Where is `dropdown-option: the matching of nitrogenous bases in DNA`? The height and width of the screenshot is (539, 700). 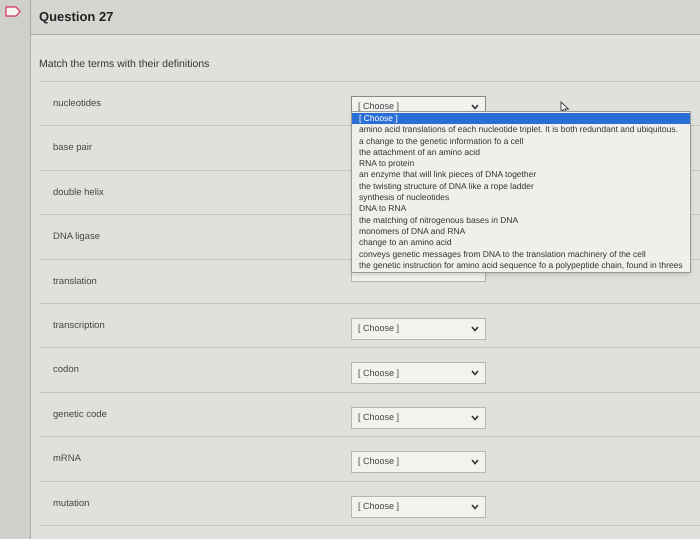 dropdown-option: the matching of nitrogenous bases in DNA is located at coordinates (521, 220).